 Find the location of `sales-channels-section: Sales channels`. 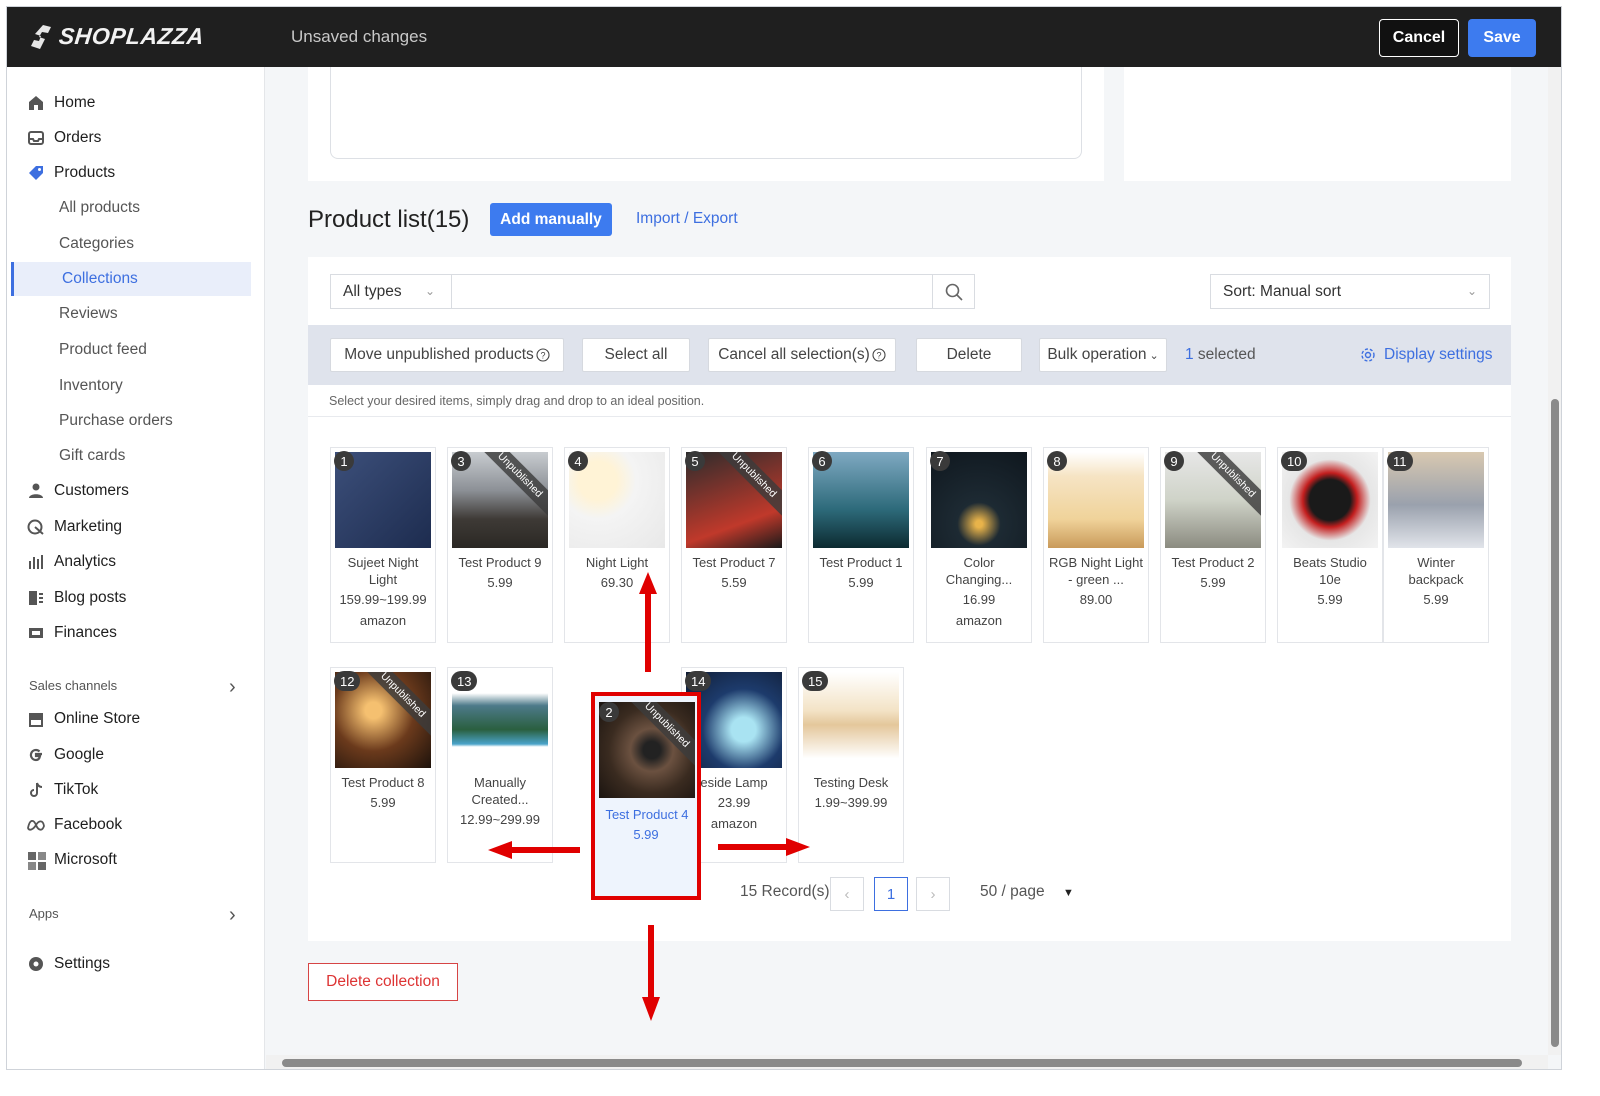

sales-channels-section: Sales channels is located at coordinates (73, 685).